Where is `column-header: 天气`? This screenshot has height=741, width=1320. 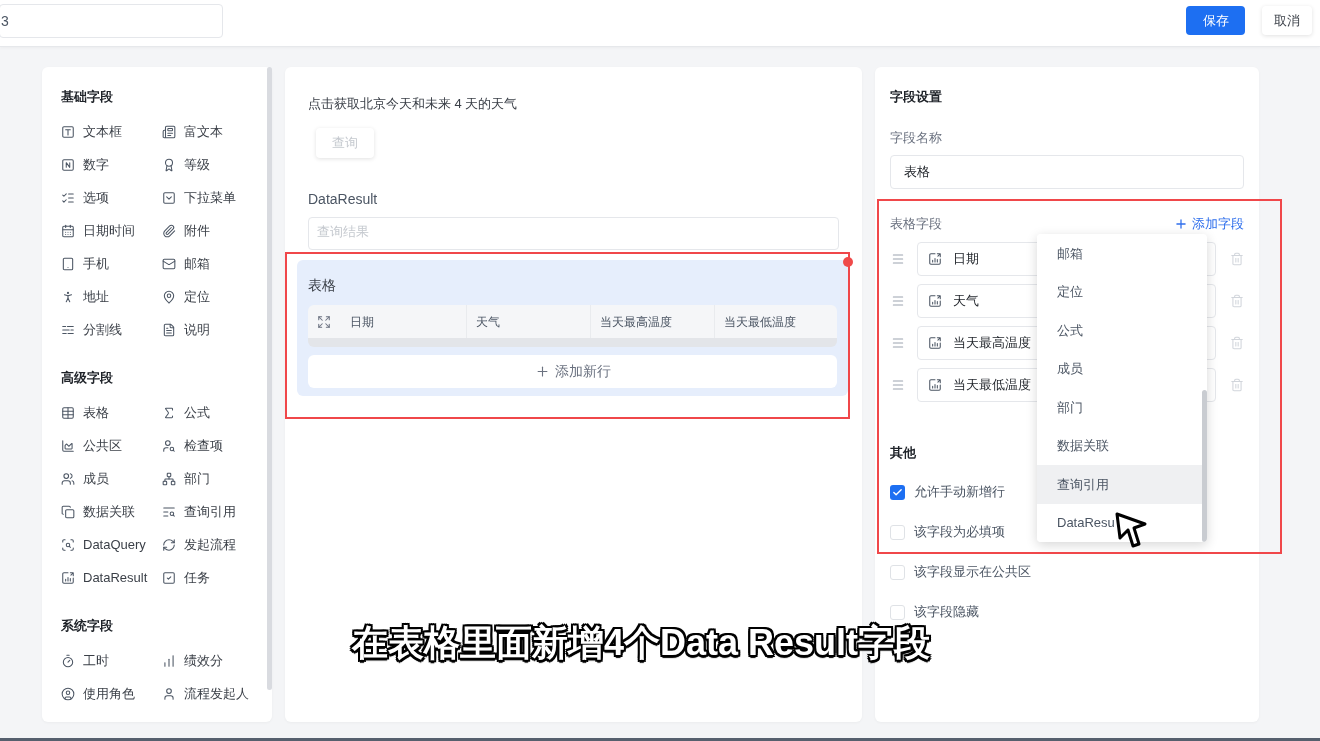
column-header: 天气 is located at coordinates (488, 322).